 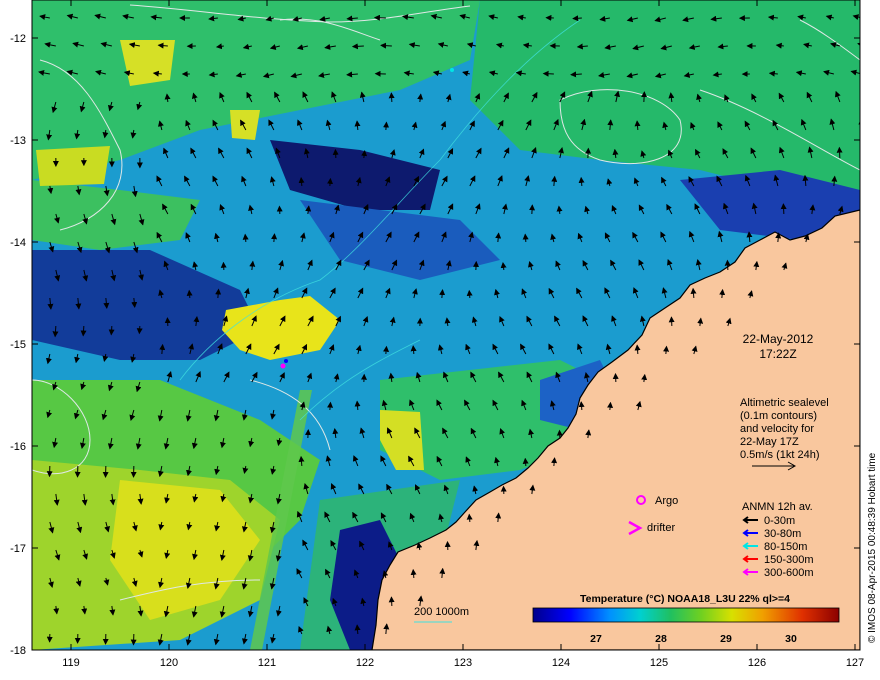 I want to click on colorbar-tick: 27, so click(x=596, y=639).